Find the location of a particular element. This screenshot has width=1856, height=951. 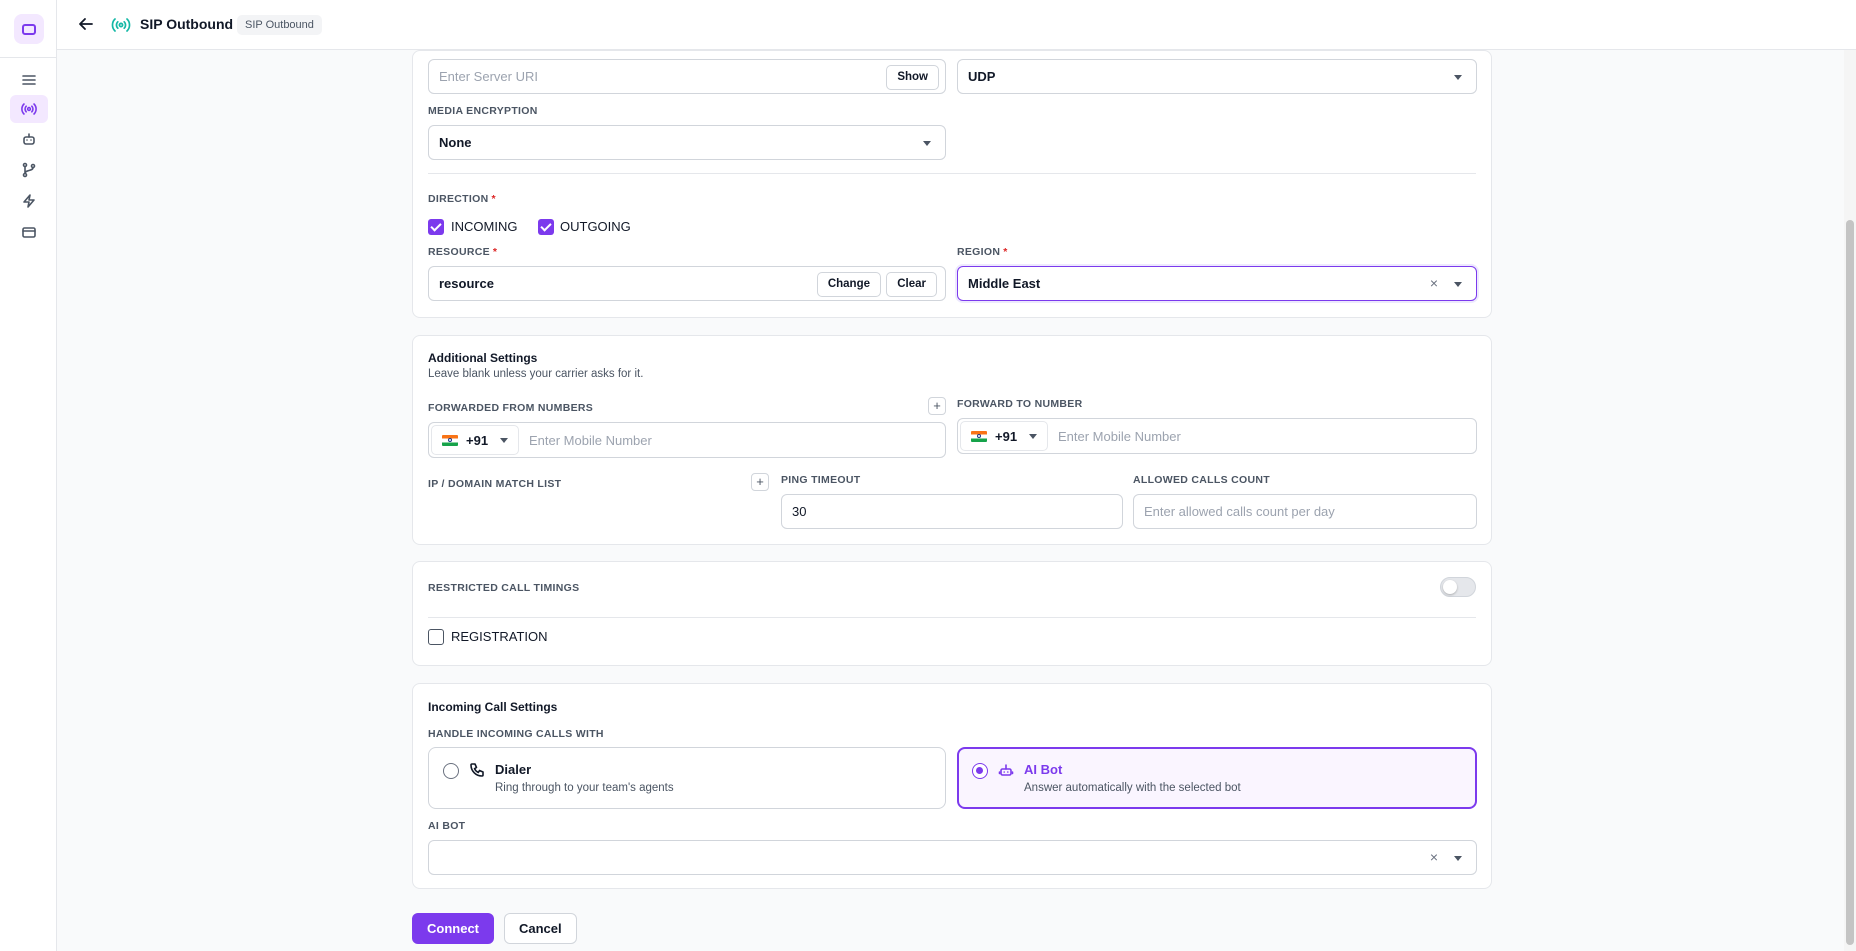

forwarded-from-phone-input: +91 Enter Mobile Number is located at coordinates (687, 440).